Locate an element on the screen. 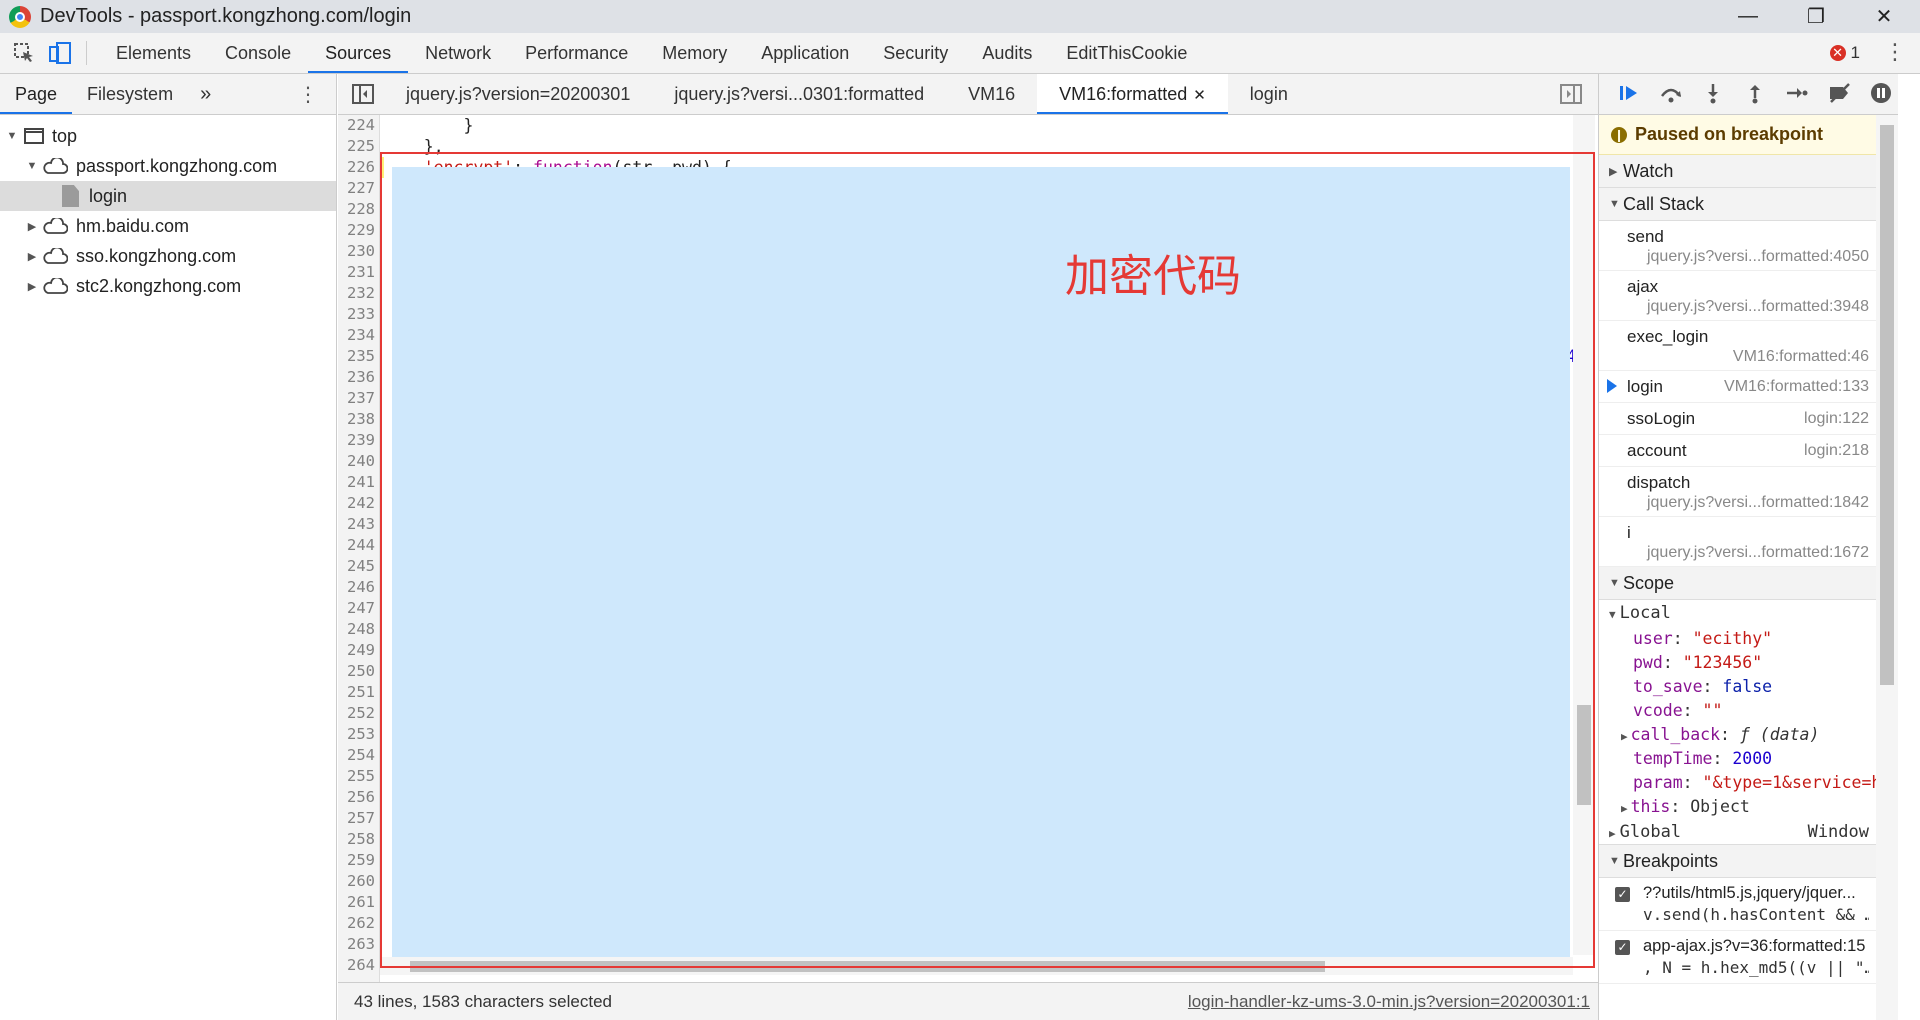 The image size is (1920, 1020). debugger-scrollbar is located at coordinates (1887, 567).